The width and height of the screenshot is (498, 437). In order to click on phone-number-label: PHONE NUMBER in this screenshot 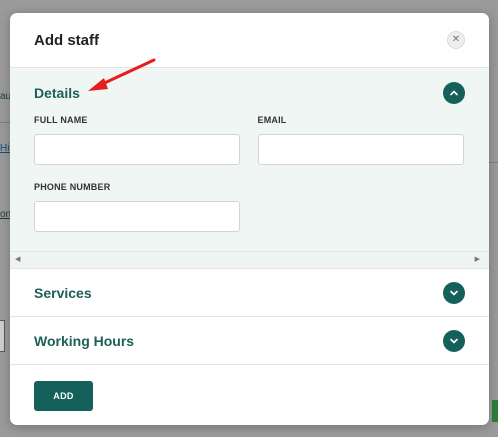, I will do `click(72, 187)`.